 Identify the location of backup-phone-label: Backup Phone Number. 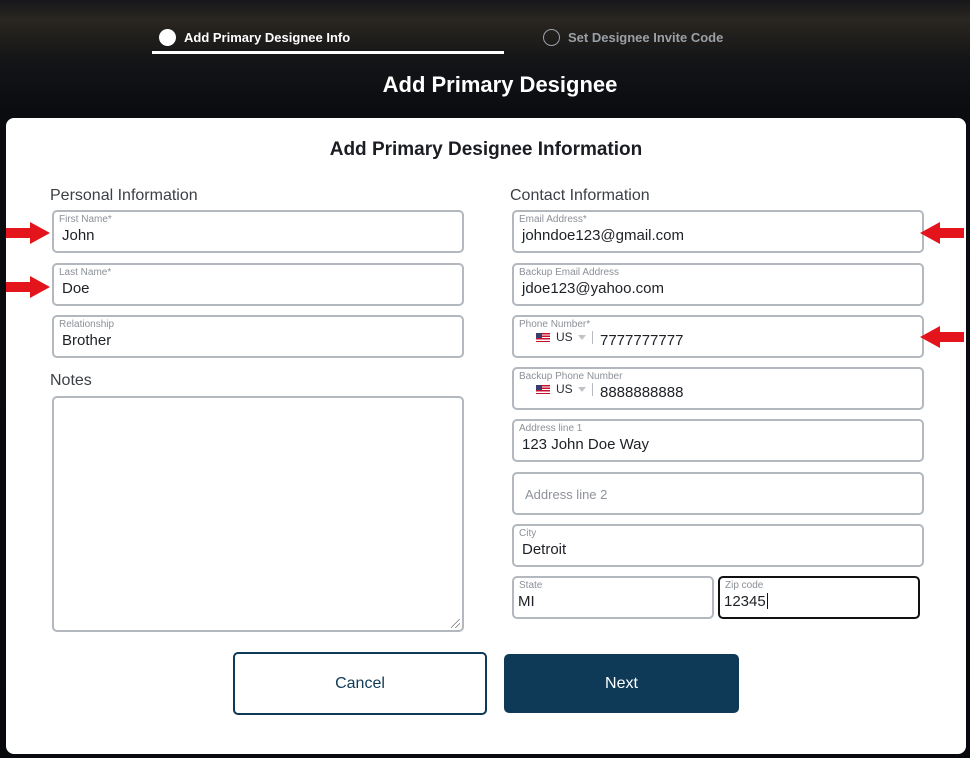
(571, 376).